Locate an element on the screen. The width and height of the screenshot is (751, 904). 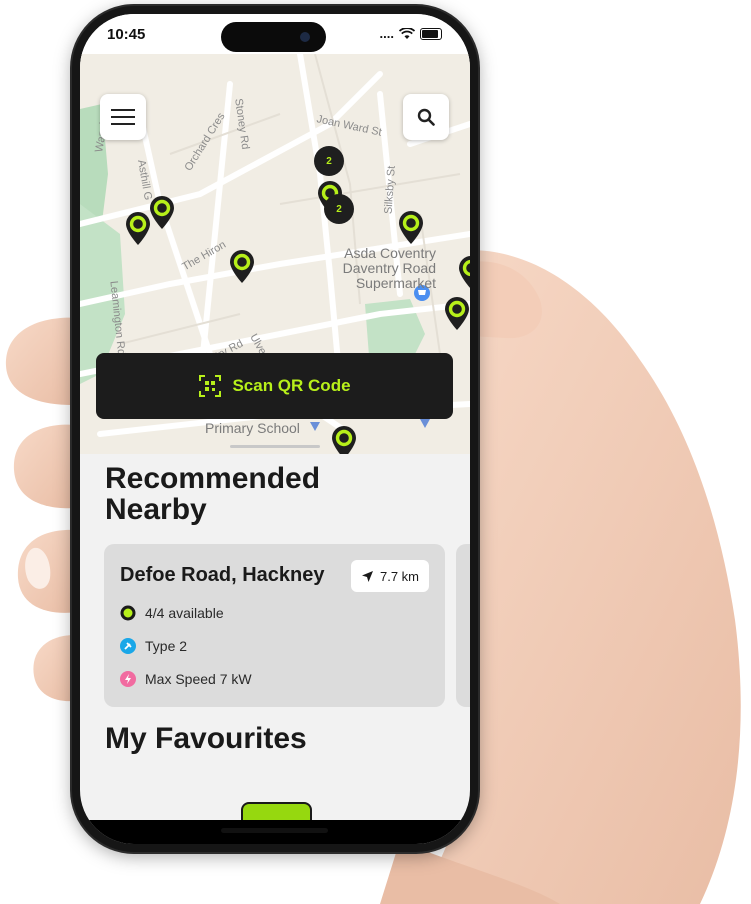
availability-row: 4/4 available is located at coordinates (172, 613).